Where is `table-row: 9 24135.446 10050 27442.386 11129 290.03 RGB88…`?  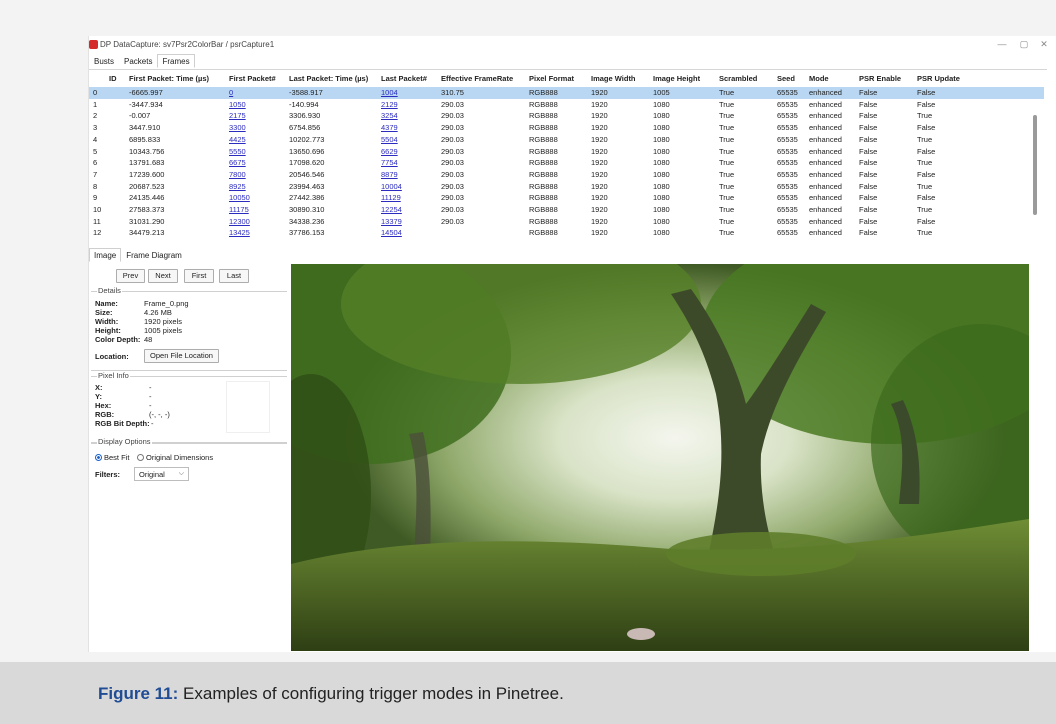 table-row: 9 24135.446 10050 27442.386 11129 290.03 RGB88… is located at coordinates (566, 198).